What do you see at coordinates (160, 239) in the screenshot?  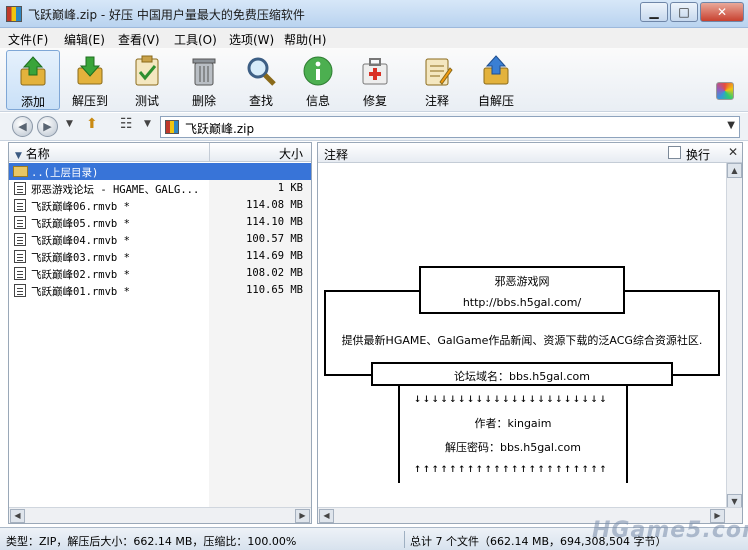 I see `table-row: 飞跃巅峰04.rmvb * 100.57 MB` at bounding box center [160, 239].